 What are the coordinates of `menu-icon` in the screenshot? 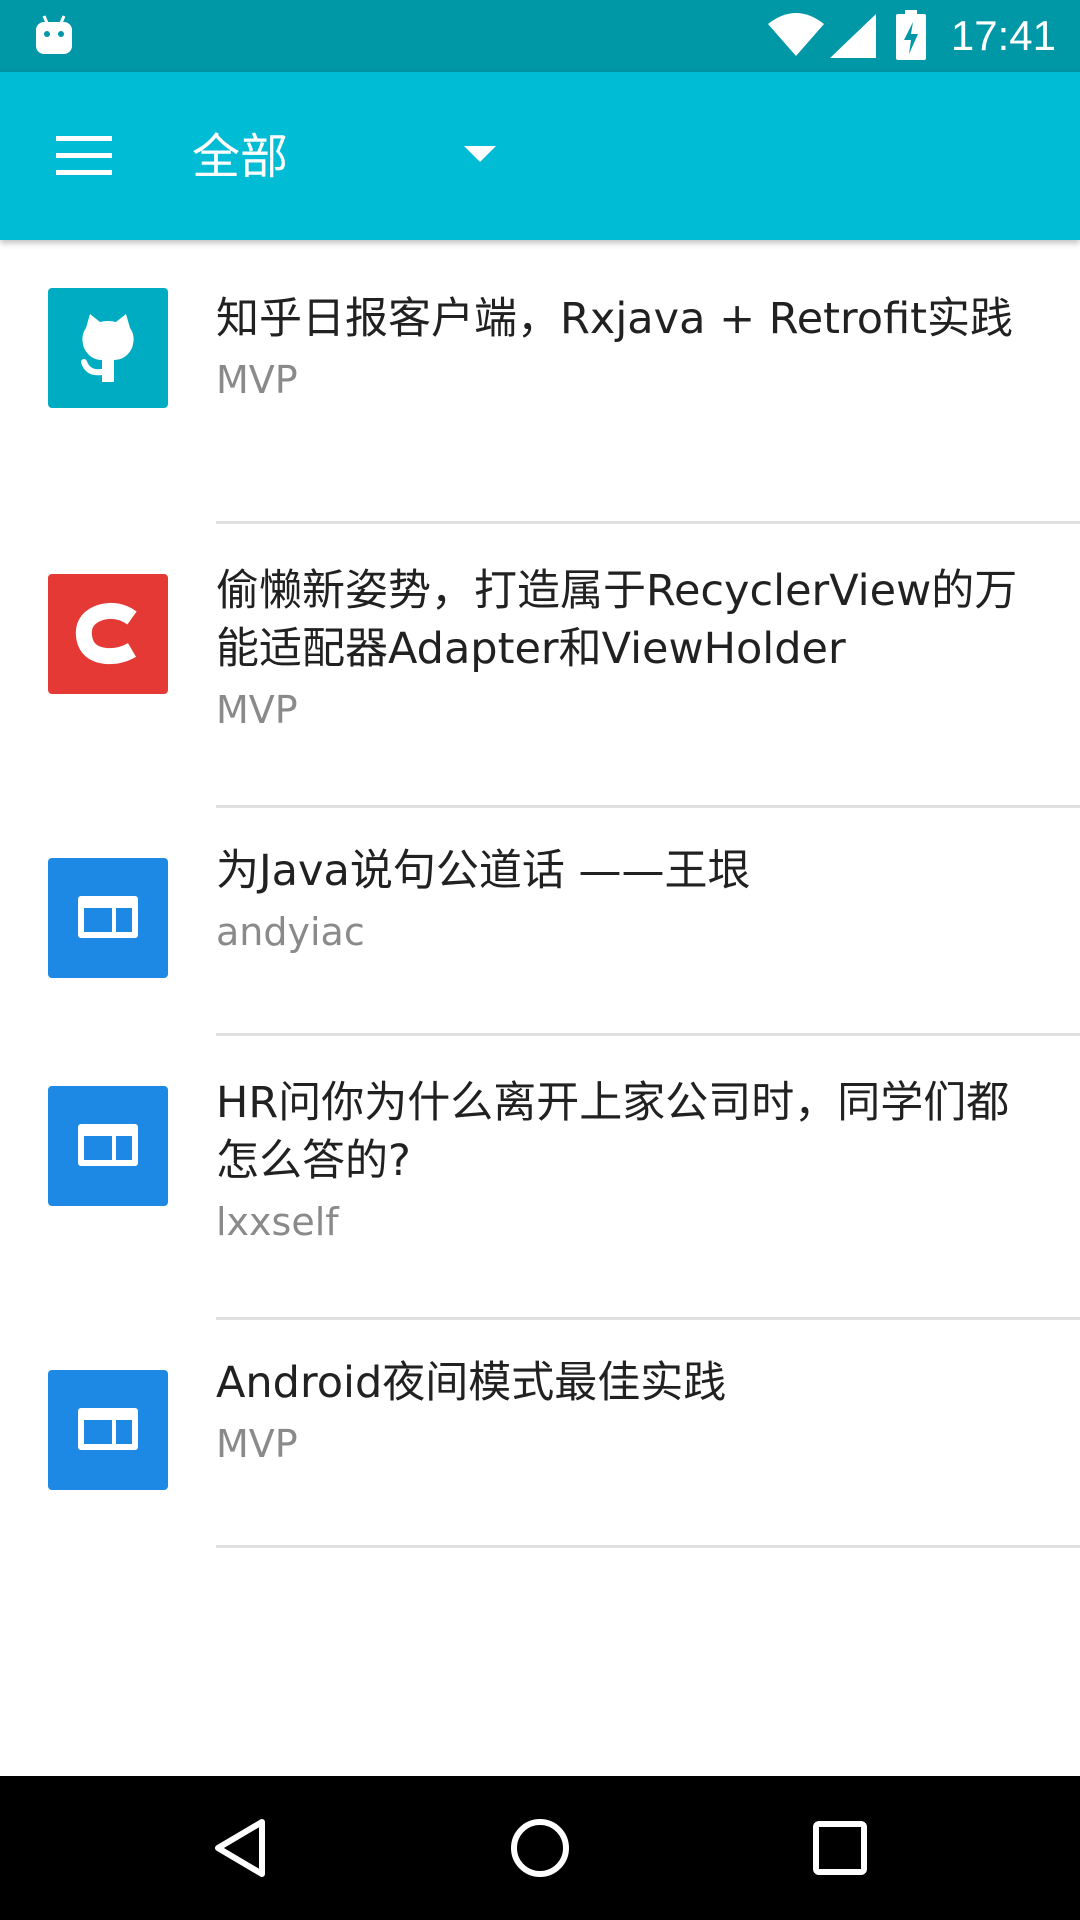 It's located at (84, 156).